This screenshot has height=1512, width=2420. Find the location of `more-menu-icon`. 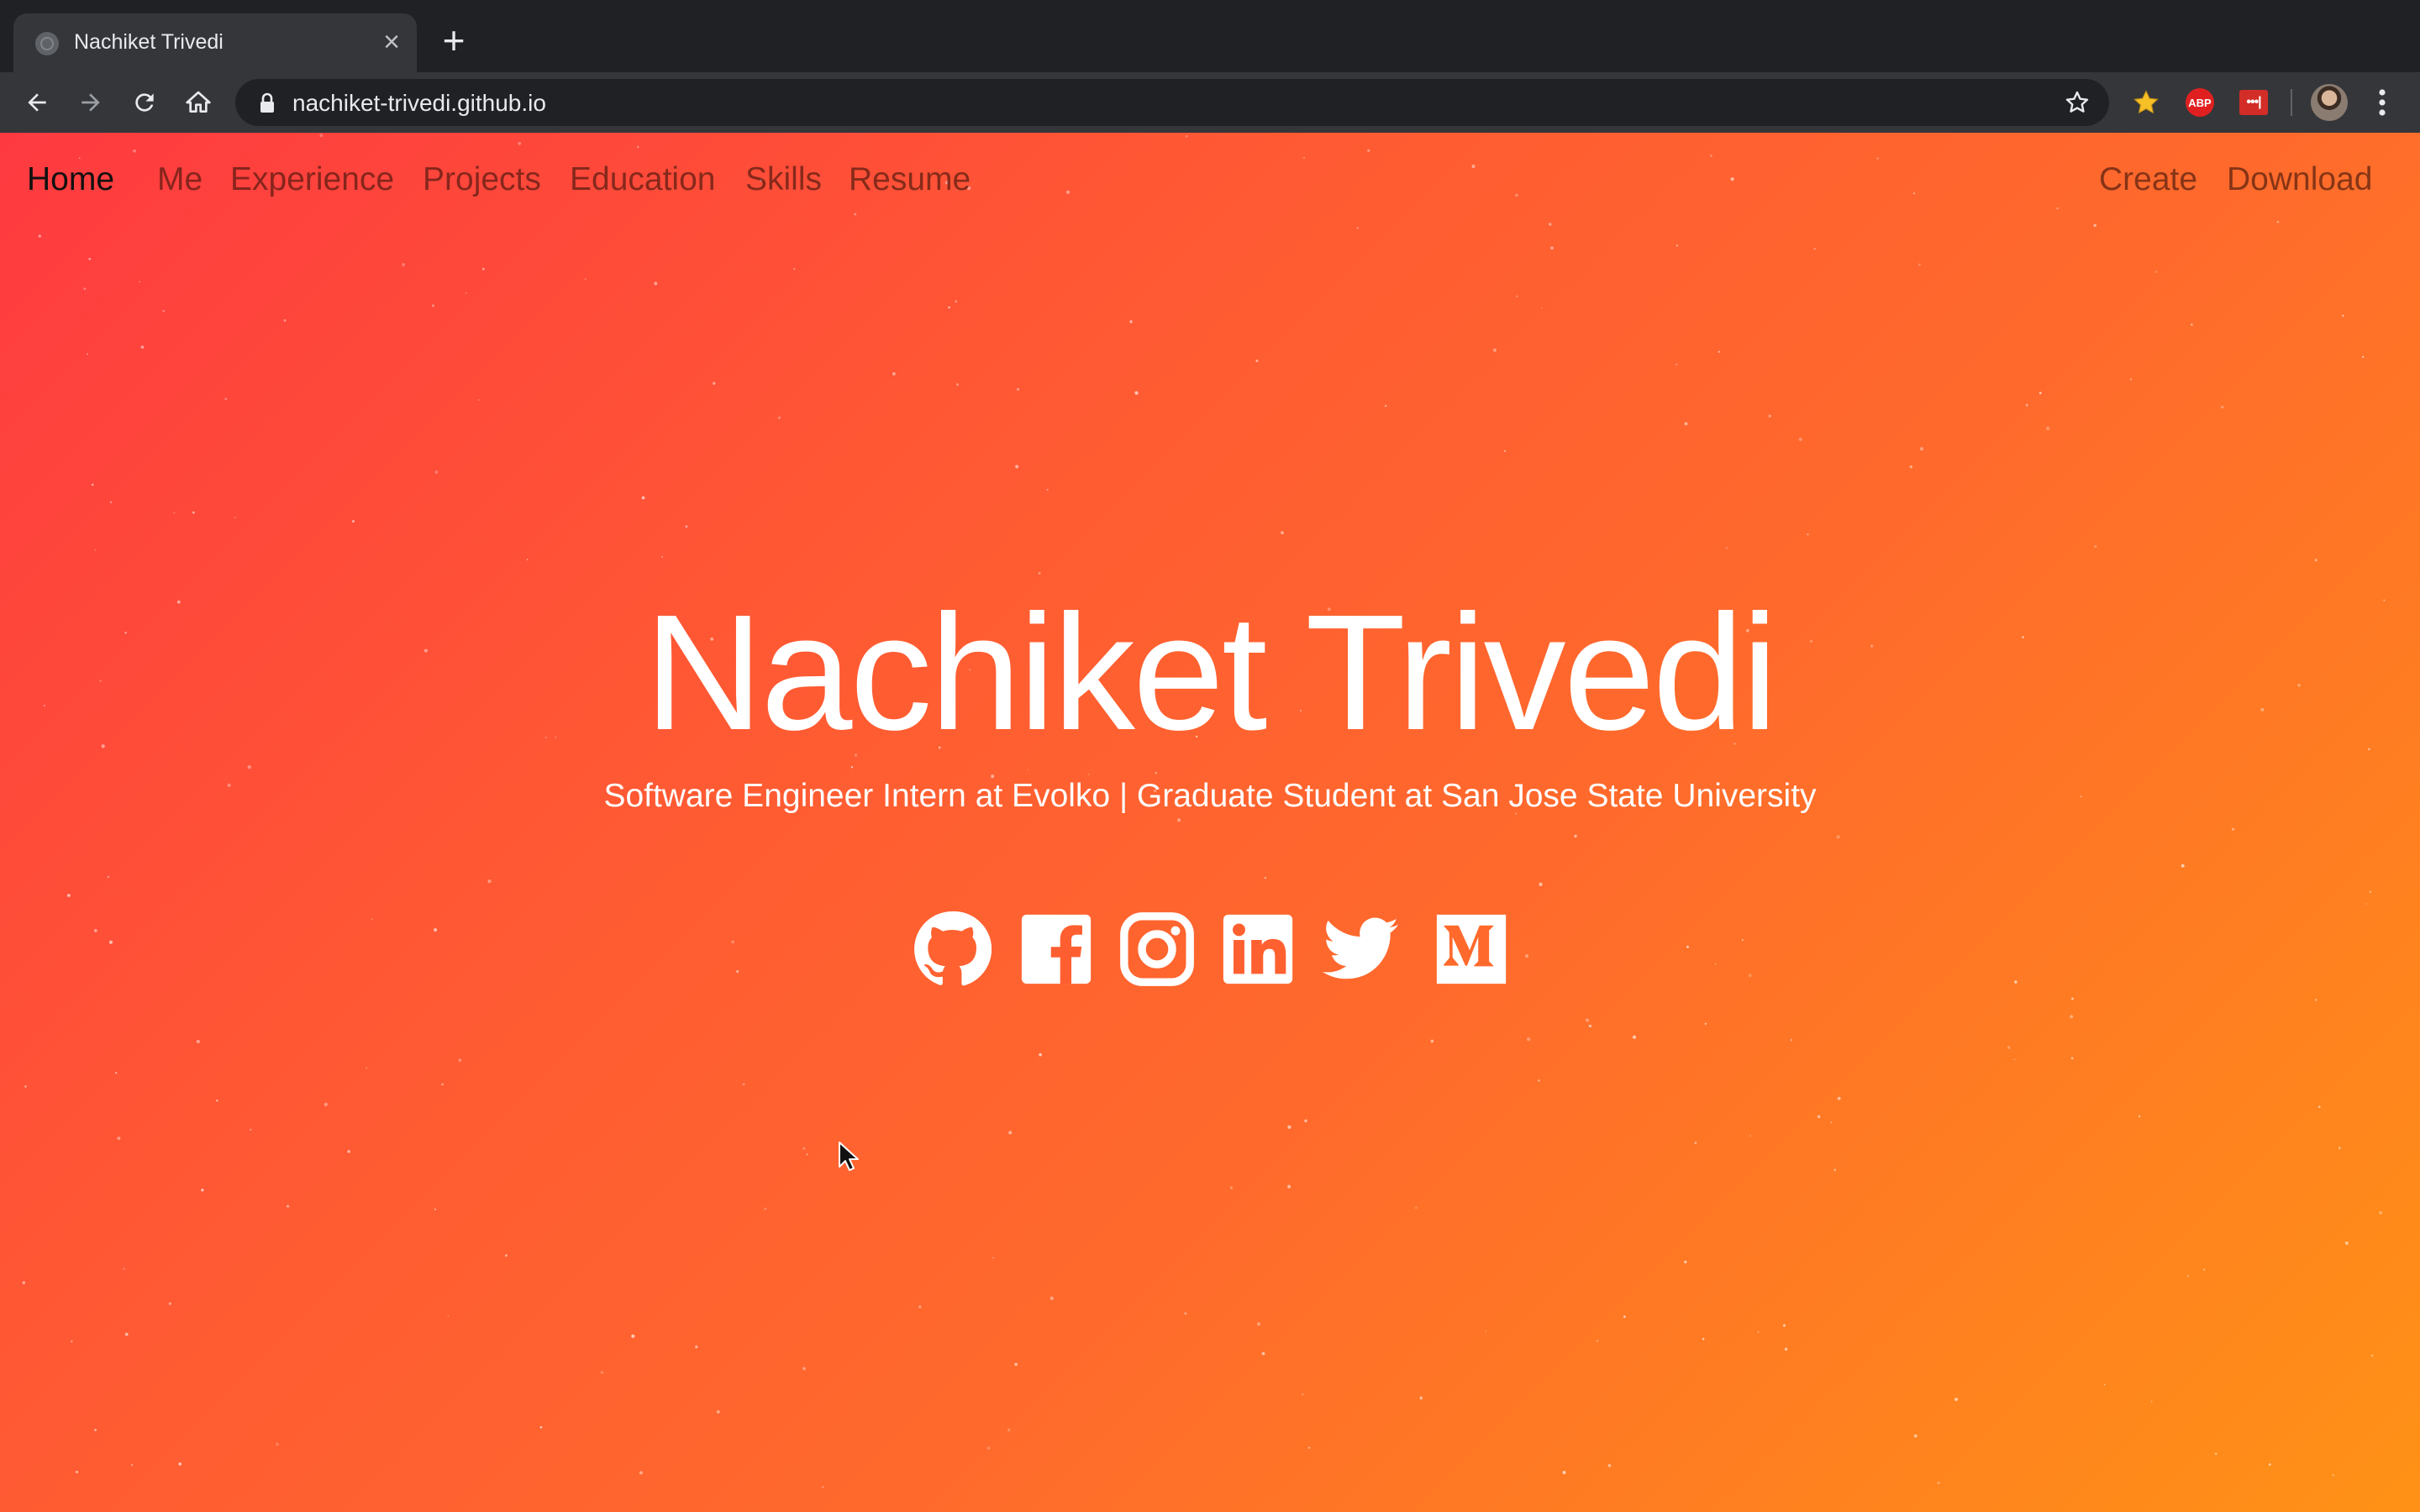

more-menu-icon is located at coordinates (2382, 102).